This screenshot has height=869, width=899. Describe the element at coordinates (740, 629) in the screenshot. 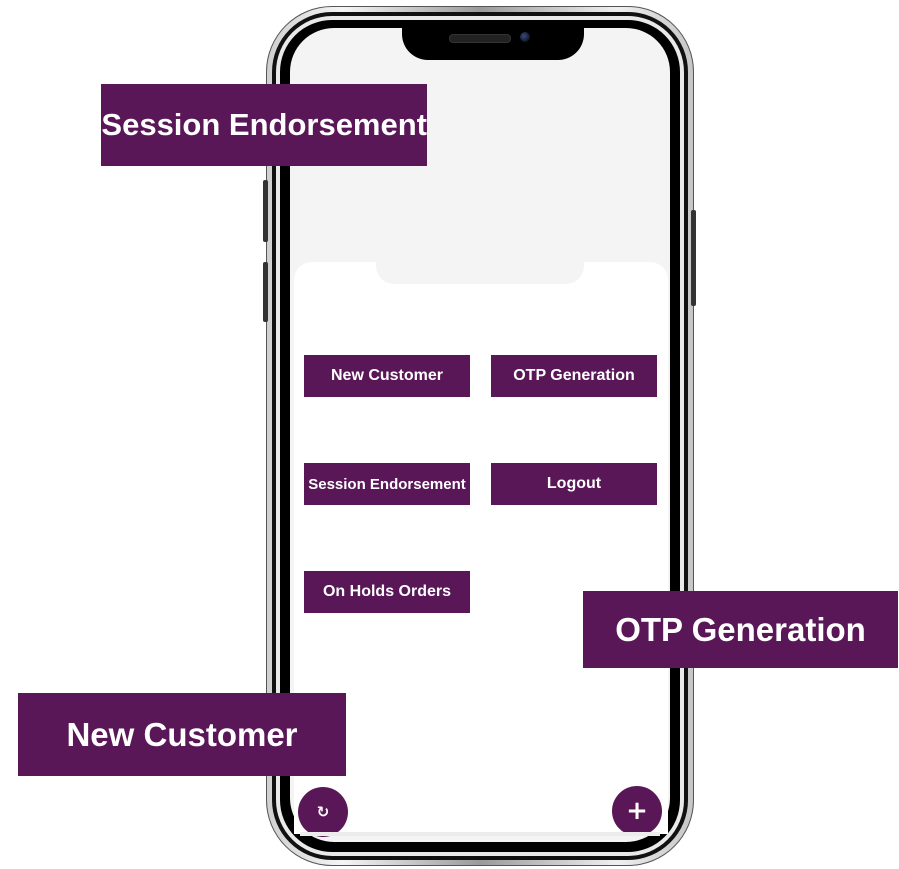

I see `otp-generation-callout: OTP Generation` at that location.